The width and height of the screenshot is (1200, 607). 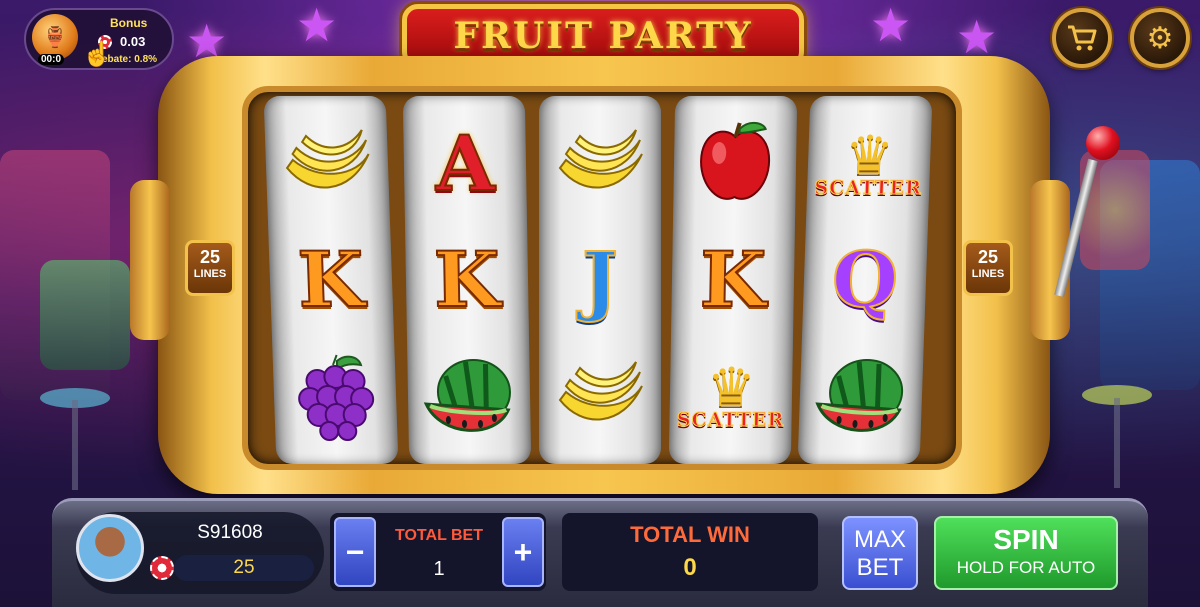 I want to click on reel-cell-apple, so click(x=735, y=164).